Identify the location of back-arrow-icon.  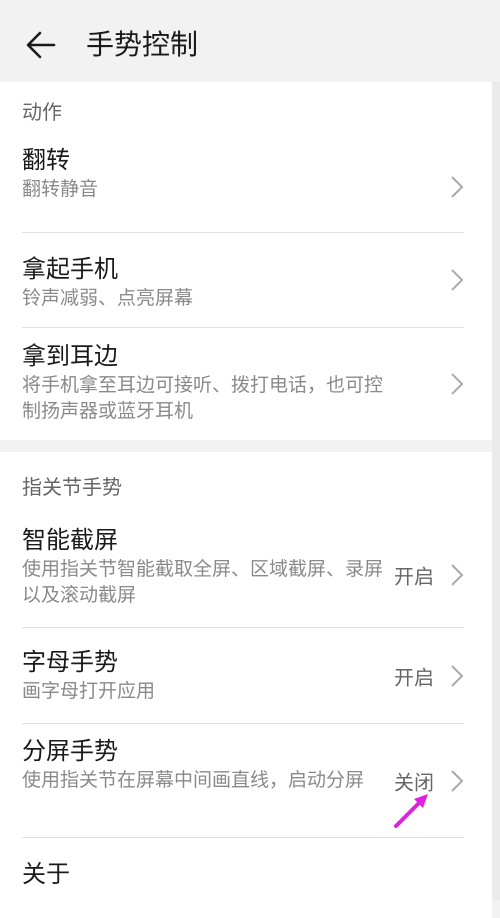
(41, 45).